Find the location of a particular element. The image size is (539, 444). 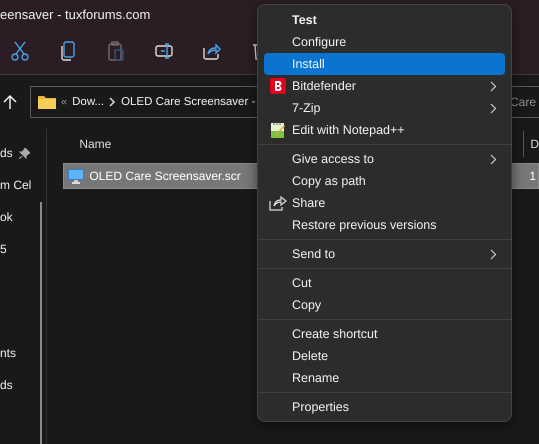

window-title: eensaver - tuxforums.com is located at coordinates (75, 14).